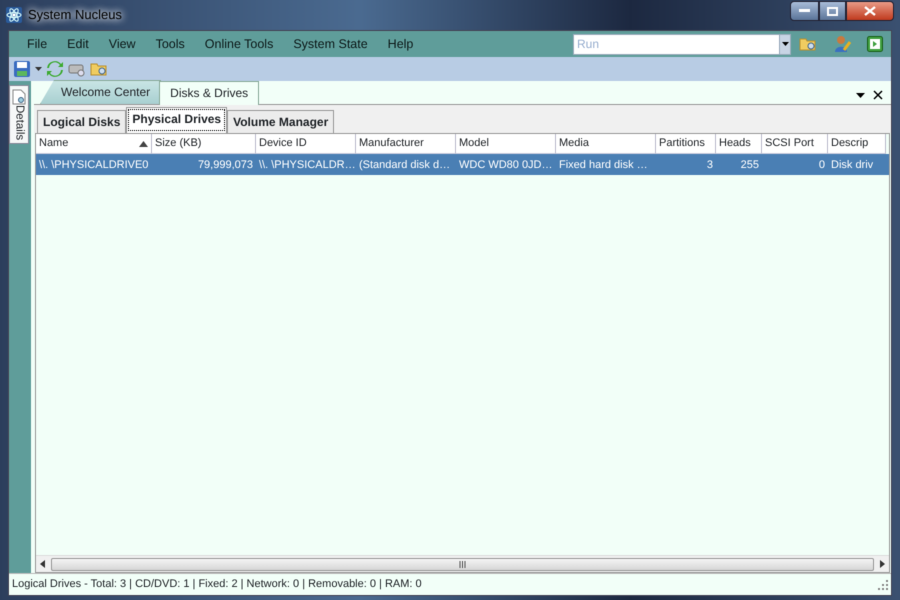 The image size is (900, 600). Describe the element at coordinates (14, 15) in the screenshot. I see `atom-icon` at that location.